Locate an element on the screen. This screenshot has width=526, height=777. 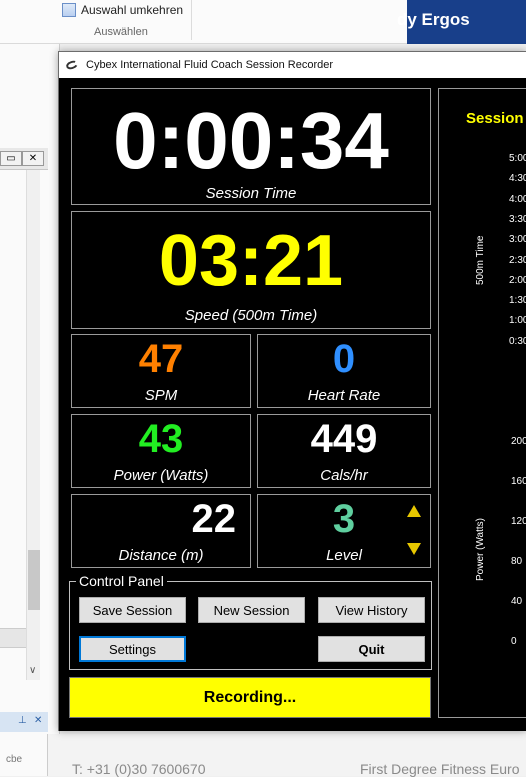
website-header-text: dy Ergos is located at coordinates (433, 19).